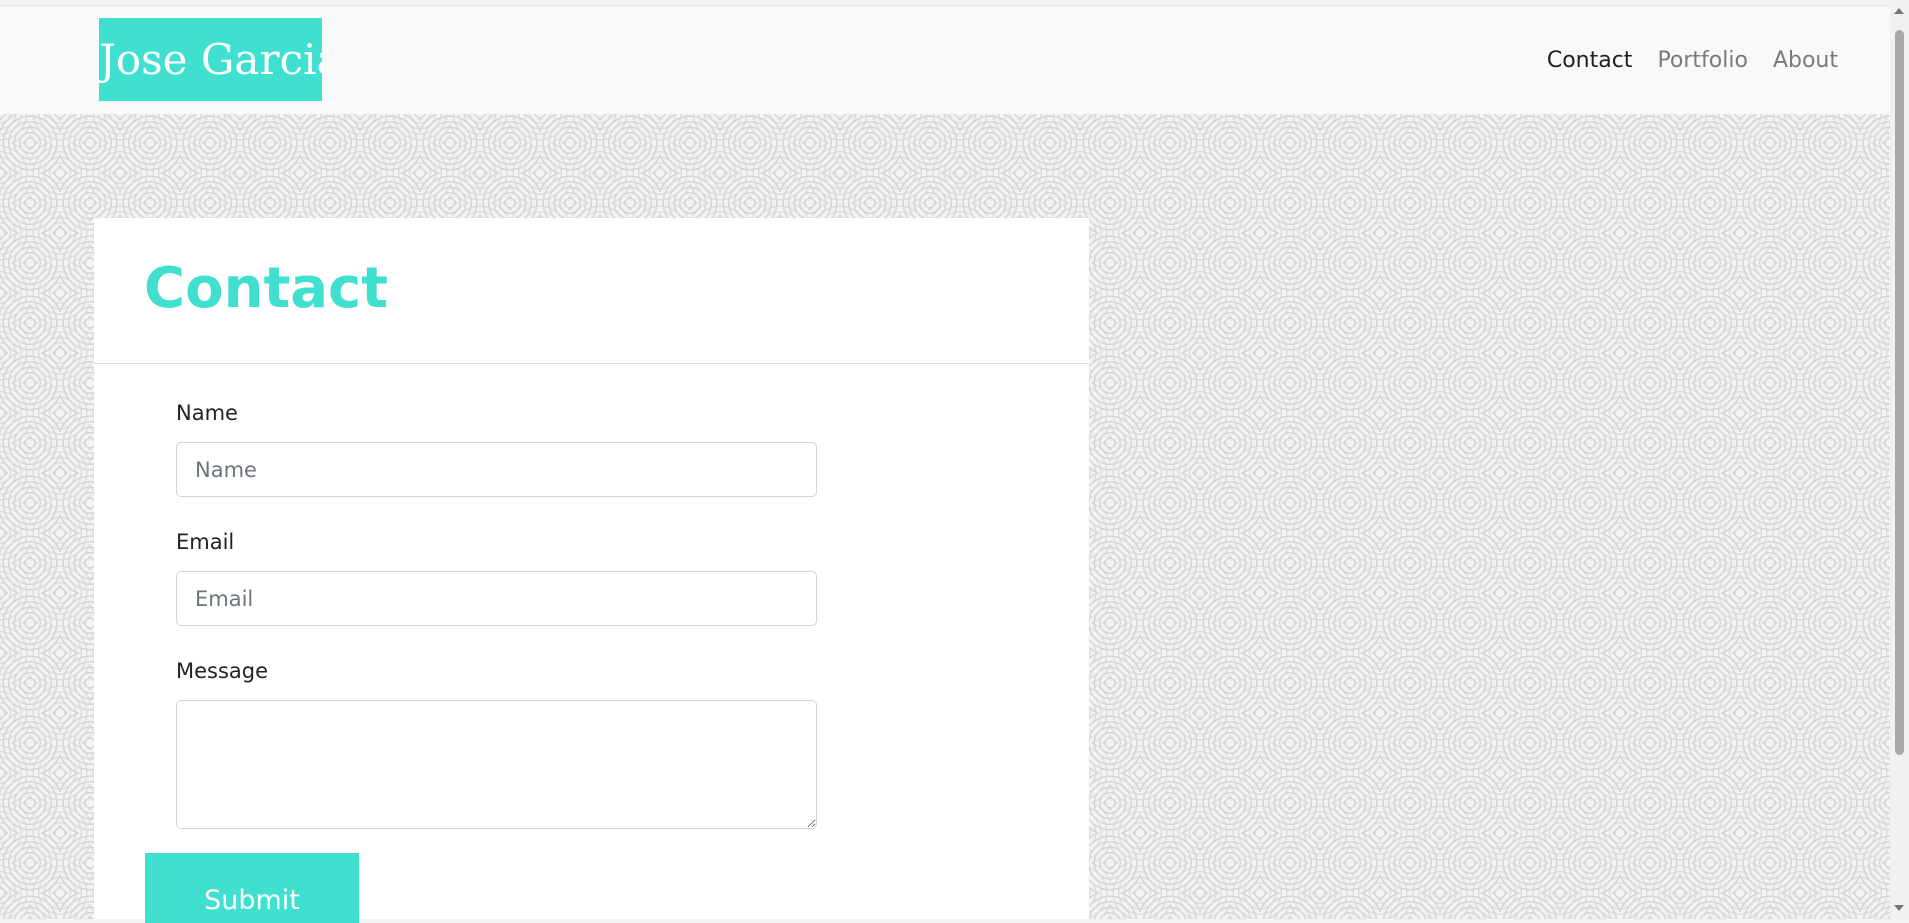 Image resolution: width=1909 pixels, height=923 pixels. I want to click on nav-link-about: About, so click(1805, 60).